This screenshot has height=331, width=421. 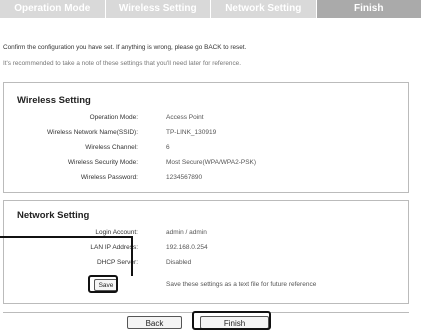 I want to click on lan-ip-value: 192.168.0.254, so click(x=187, y=247).